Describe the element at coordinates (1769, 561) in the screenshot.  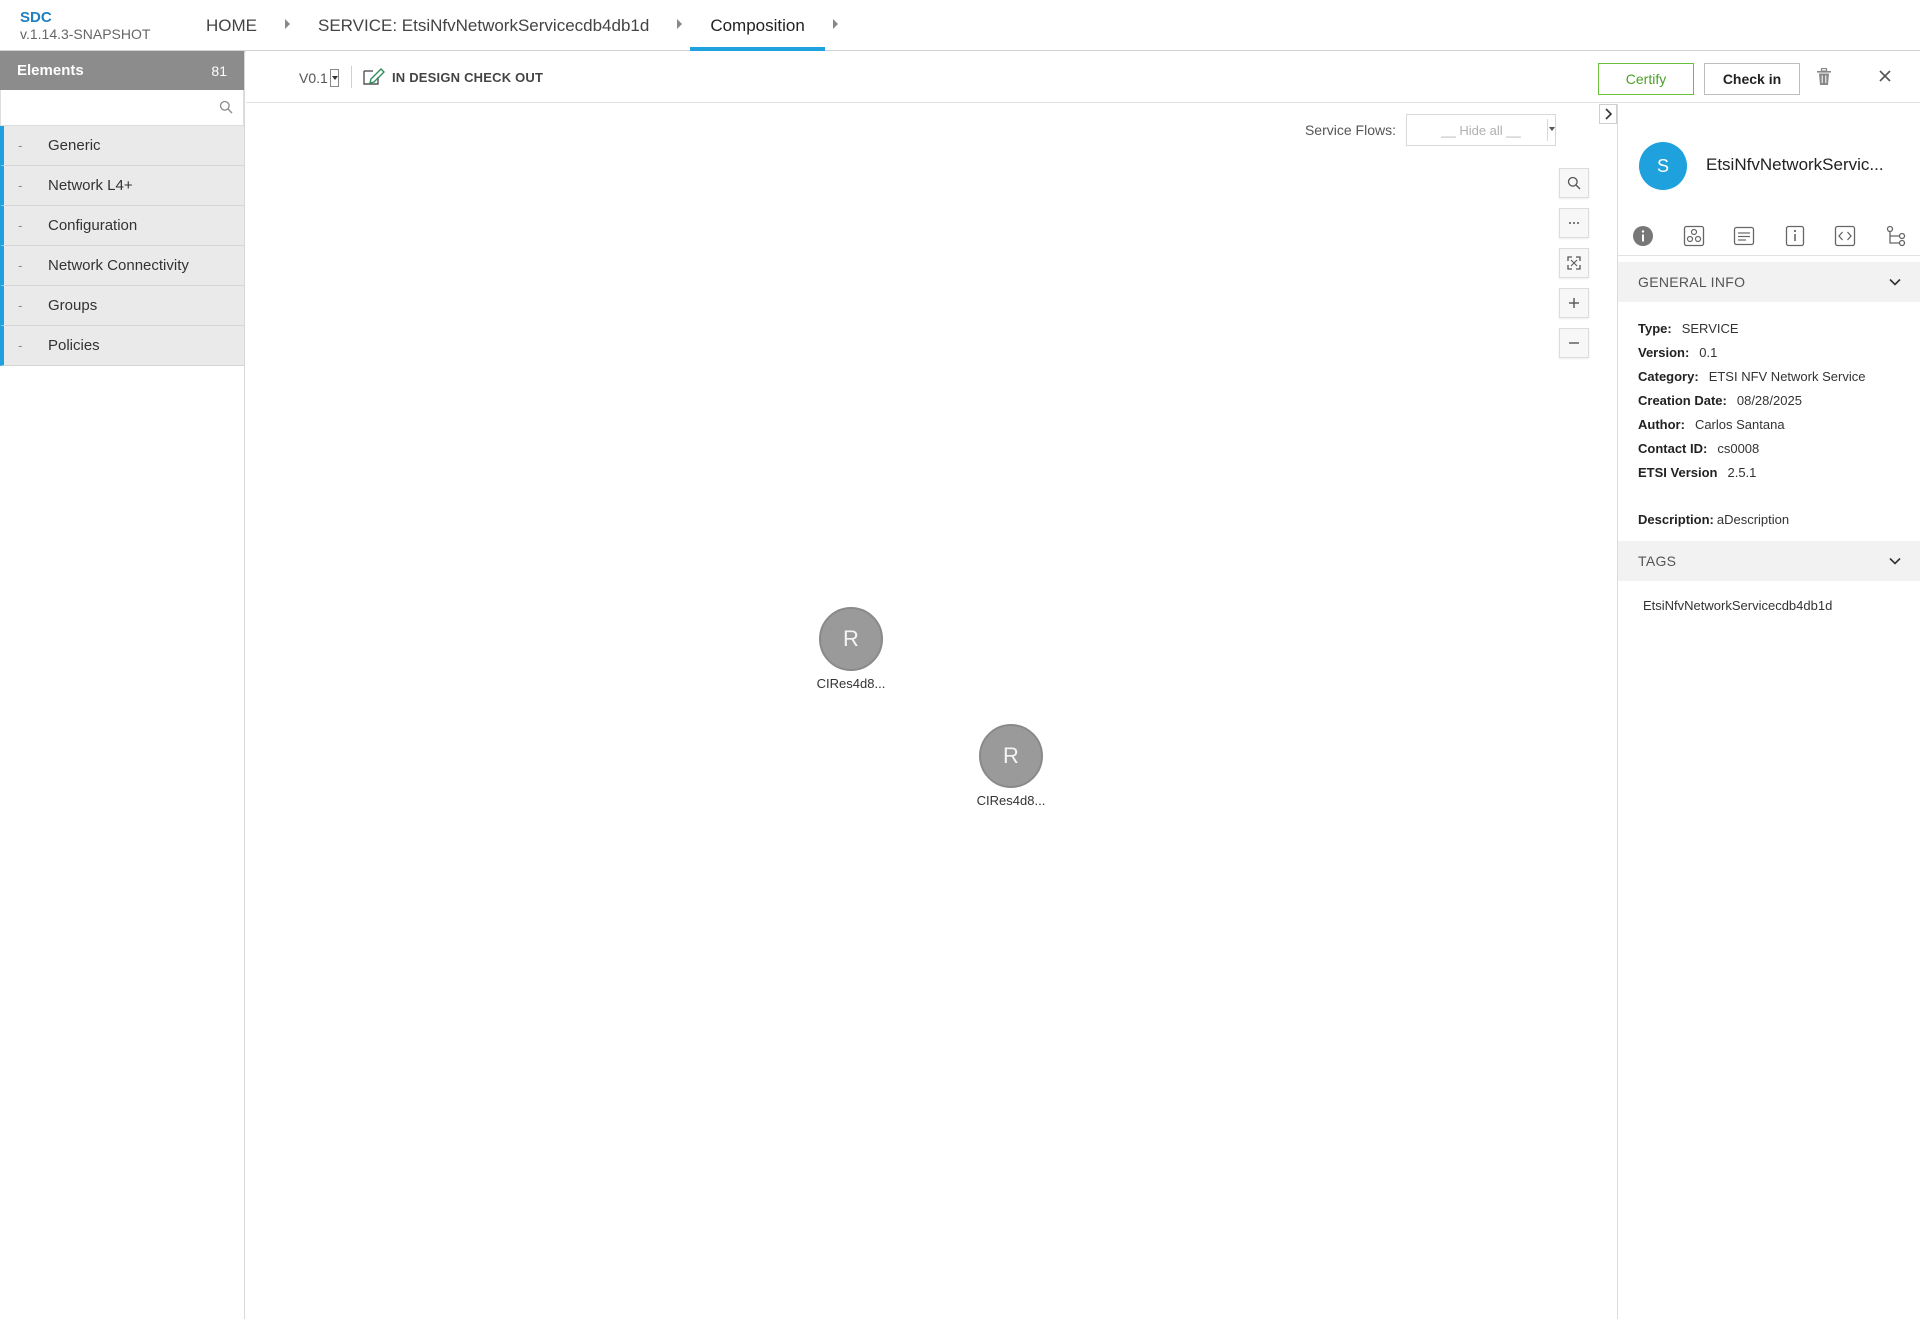
I see `tags-header: TAGS` at that location.